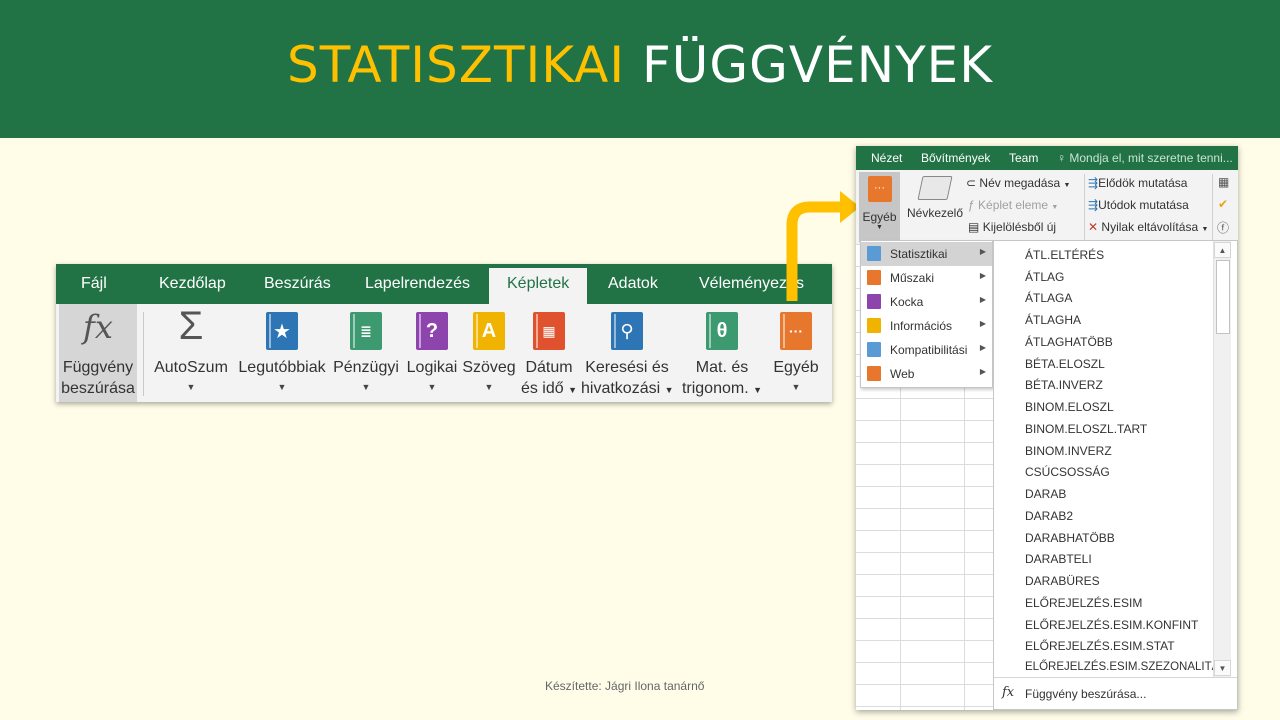 The width and height of the screenshot is (1280, 720). Describe the element at coordinates (627, 389) in the screenshot. I see `lookup-label-2: hivatkozási ▼` at that location.